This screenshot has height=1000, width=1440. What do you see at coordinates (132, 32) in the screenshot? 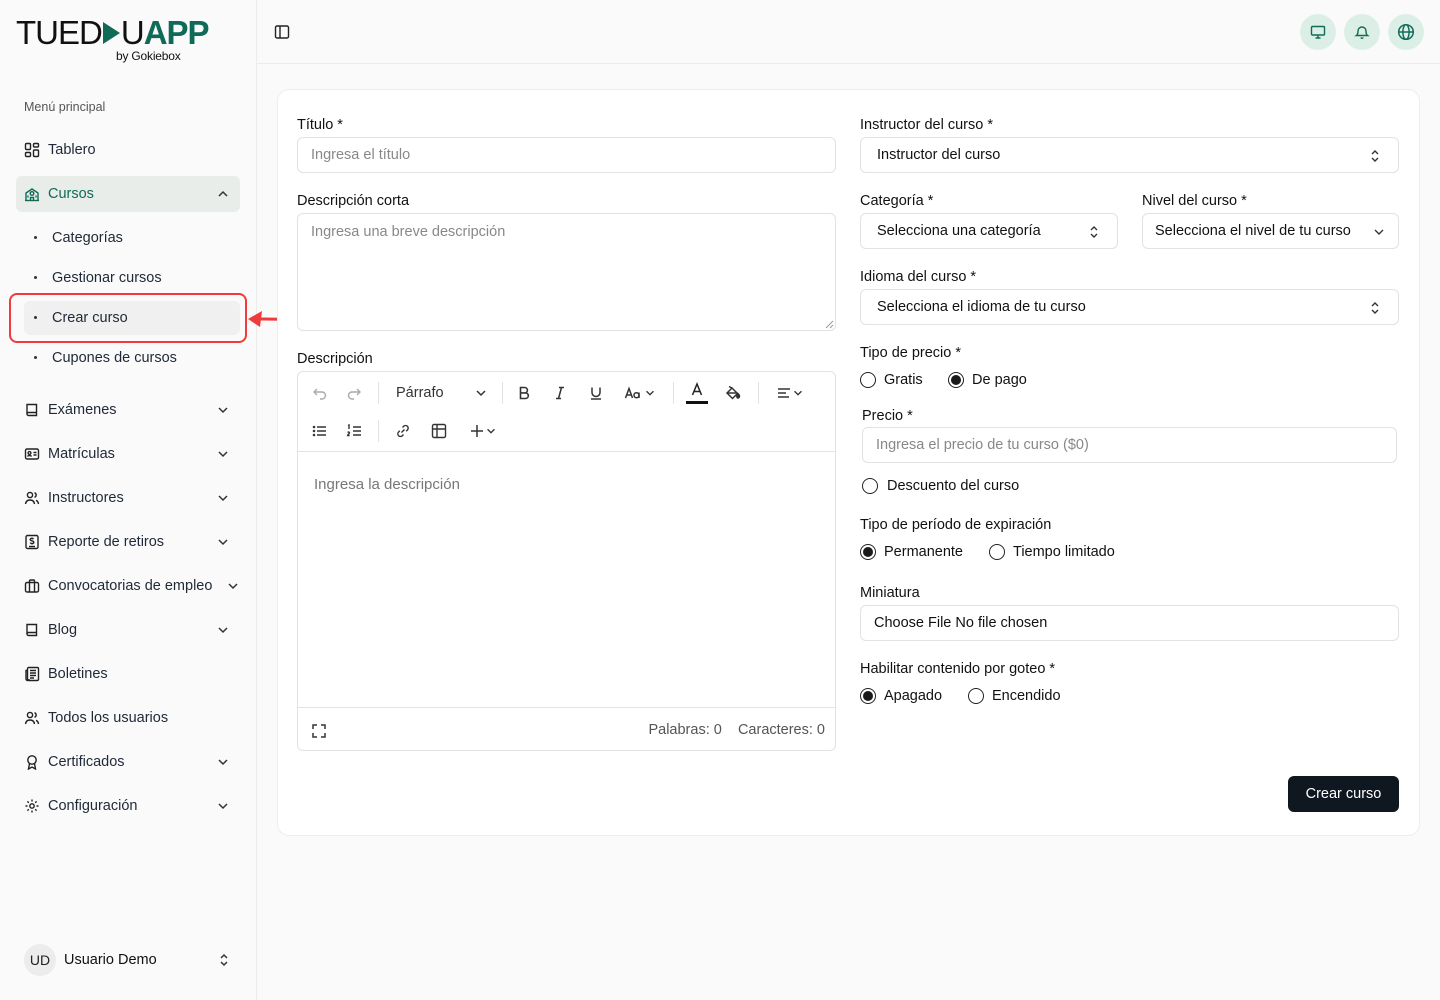
I see `logo-text-u: U` at bounding box center [132, 32].